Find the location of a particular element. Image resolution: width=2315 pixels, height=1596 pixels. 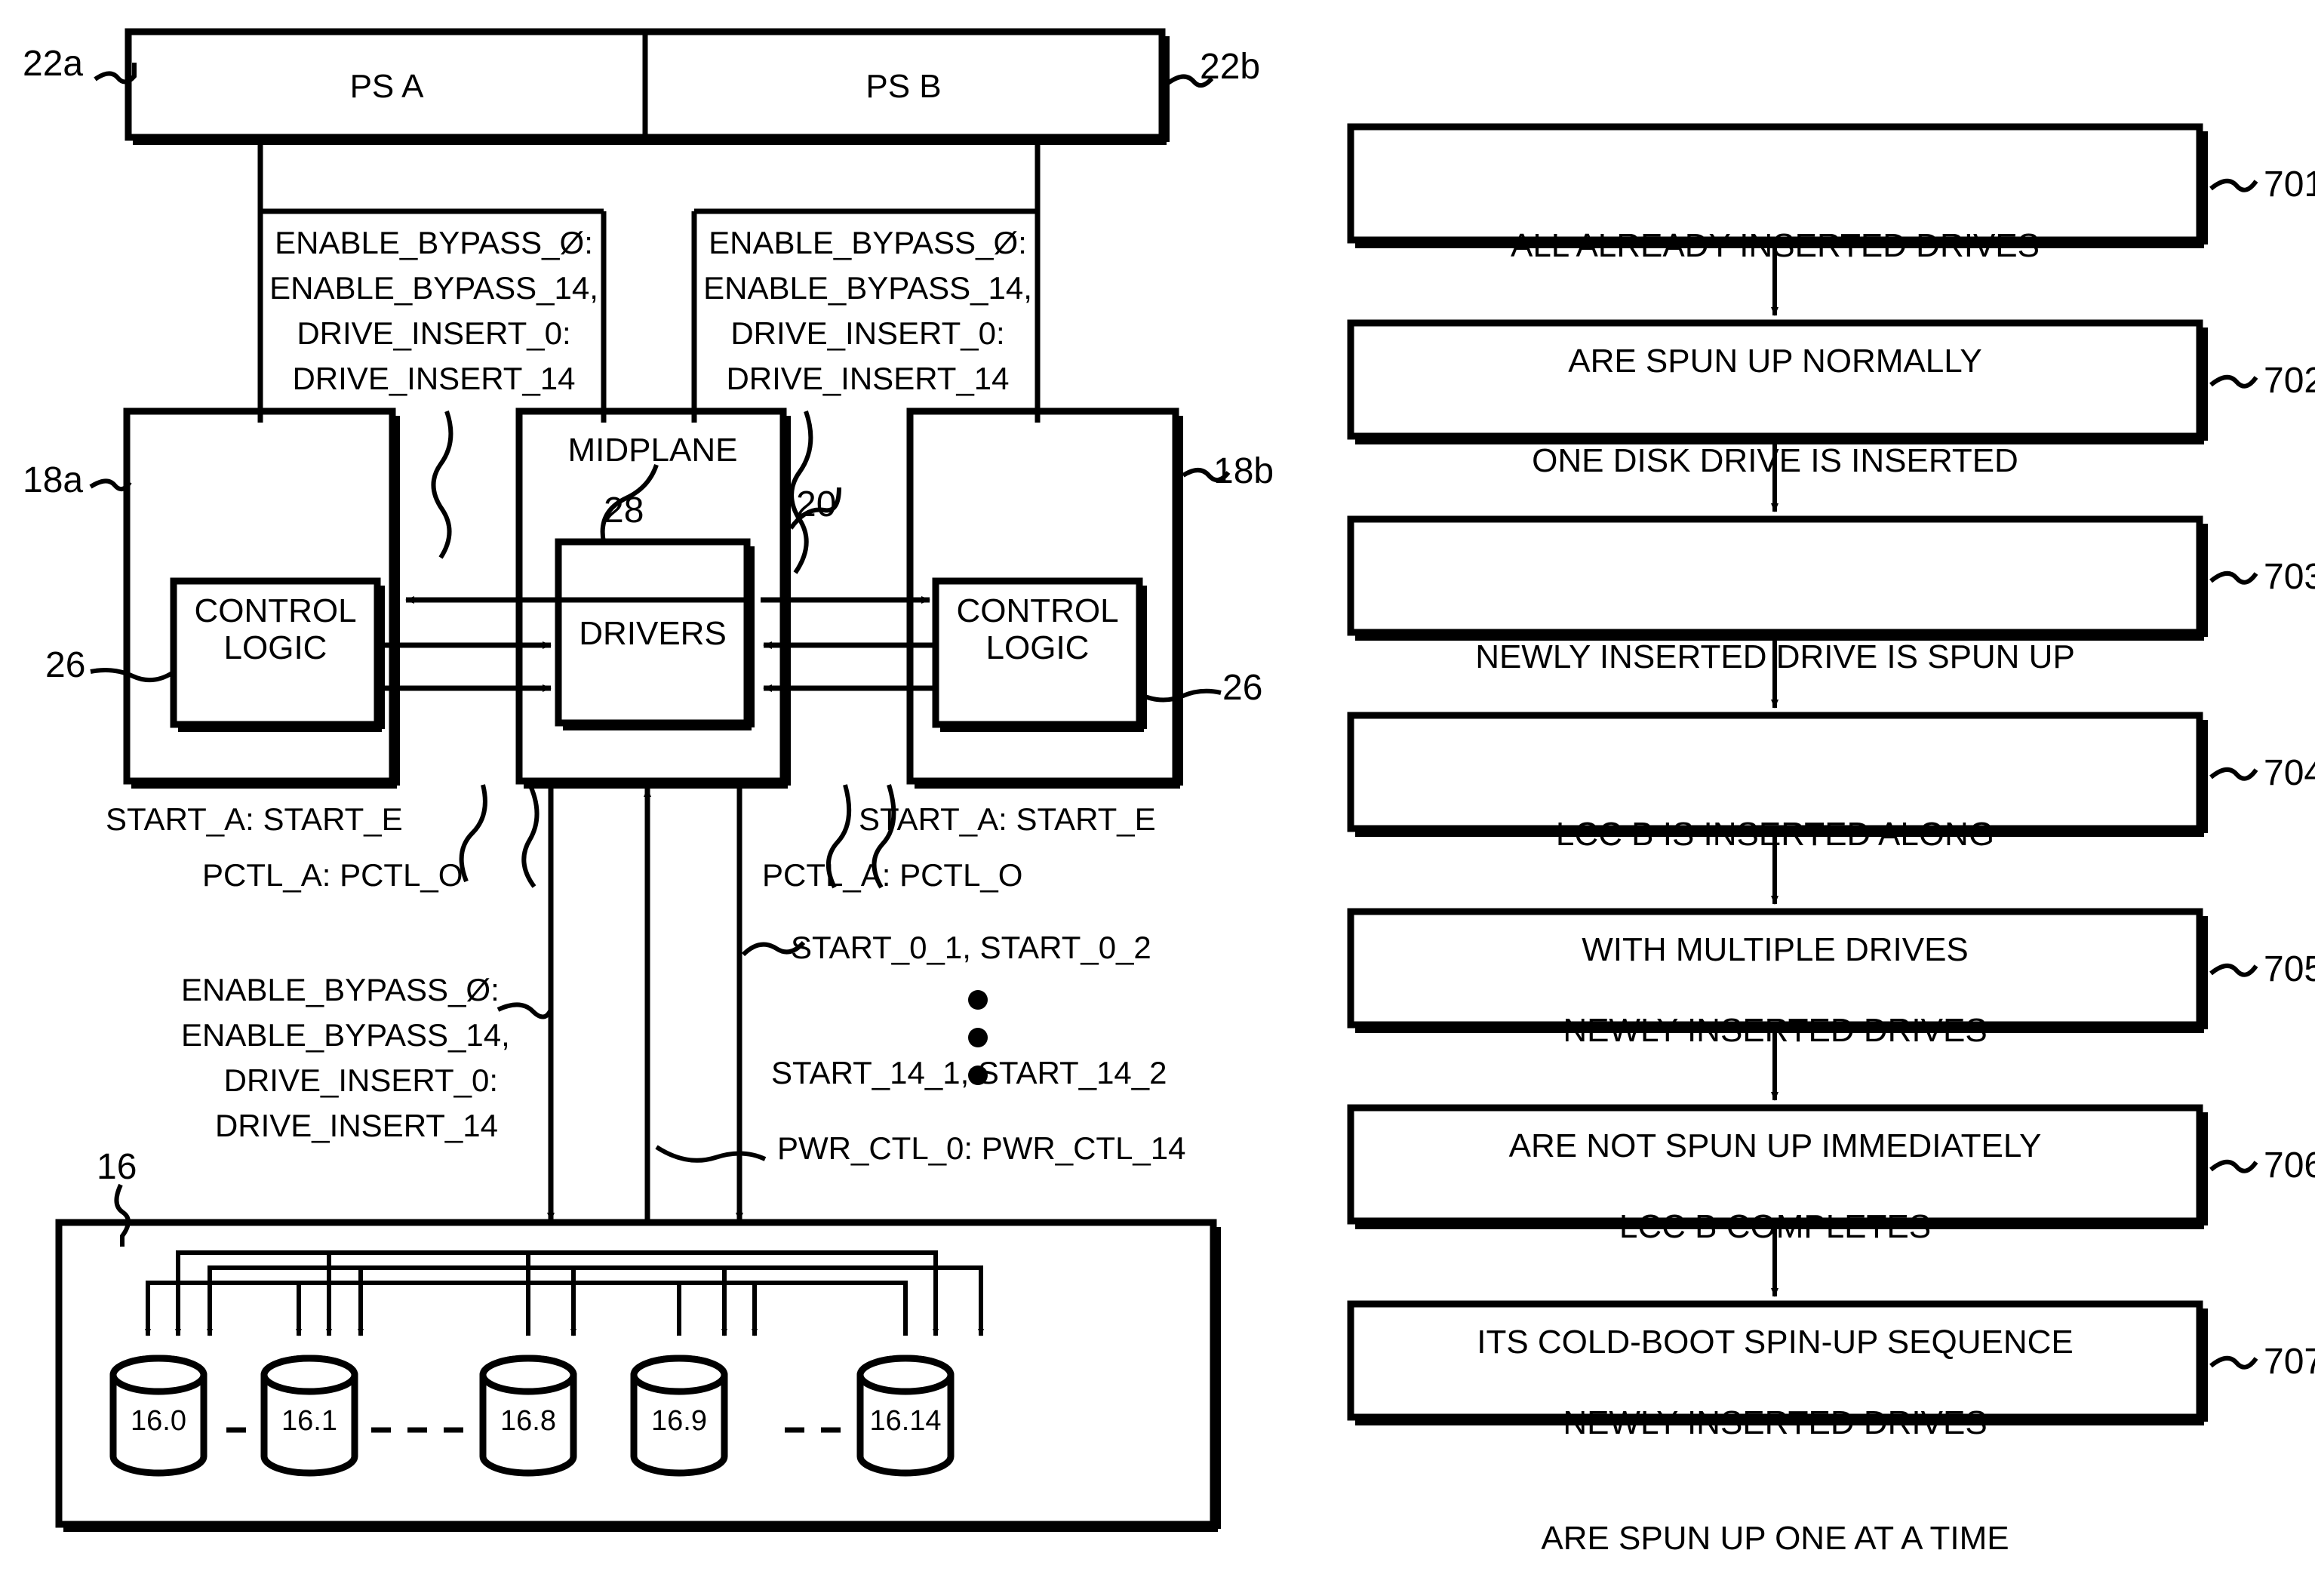

flow-line: ALL ALREADY INSERTED DRIVES is located at coordinates (1775, 246).